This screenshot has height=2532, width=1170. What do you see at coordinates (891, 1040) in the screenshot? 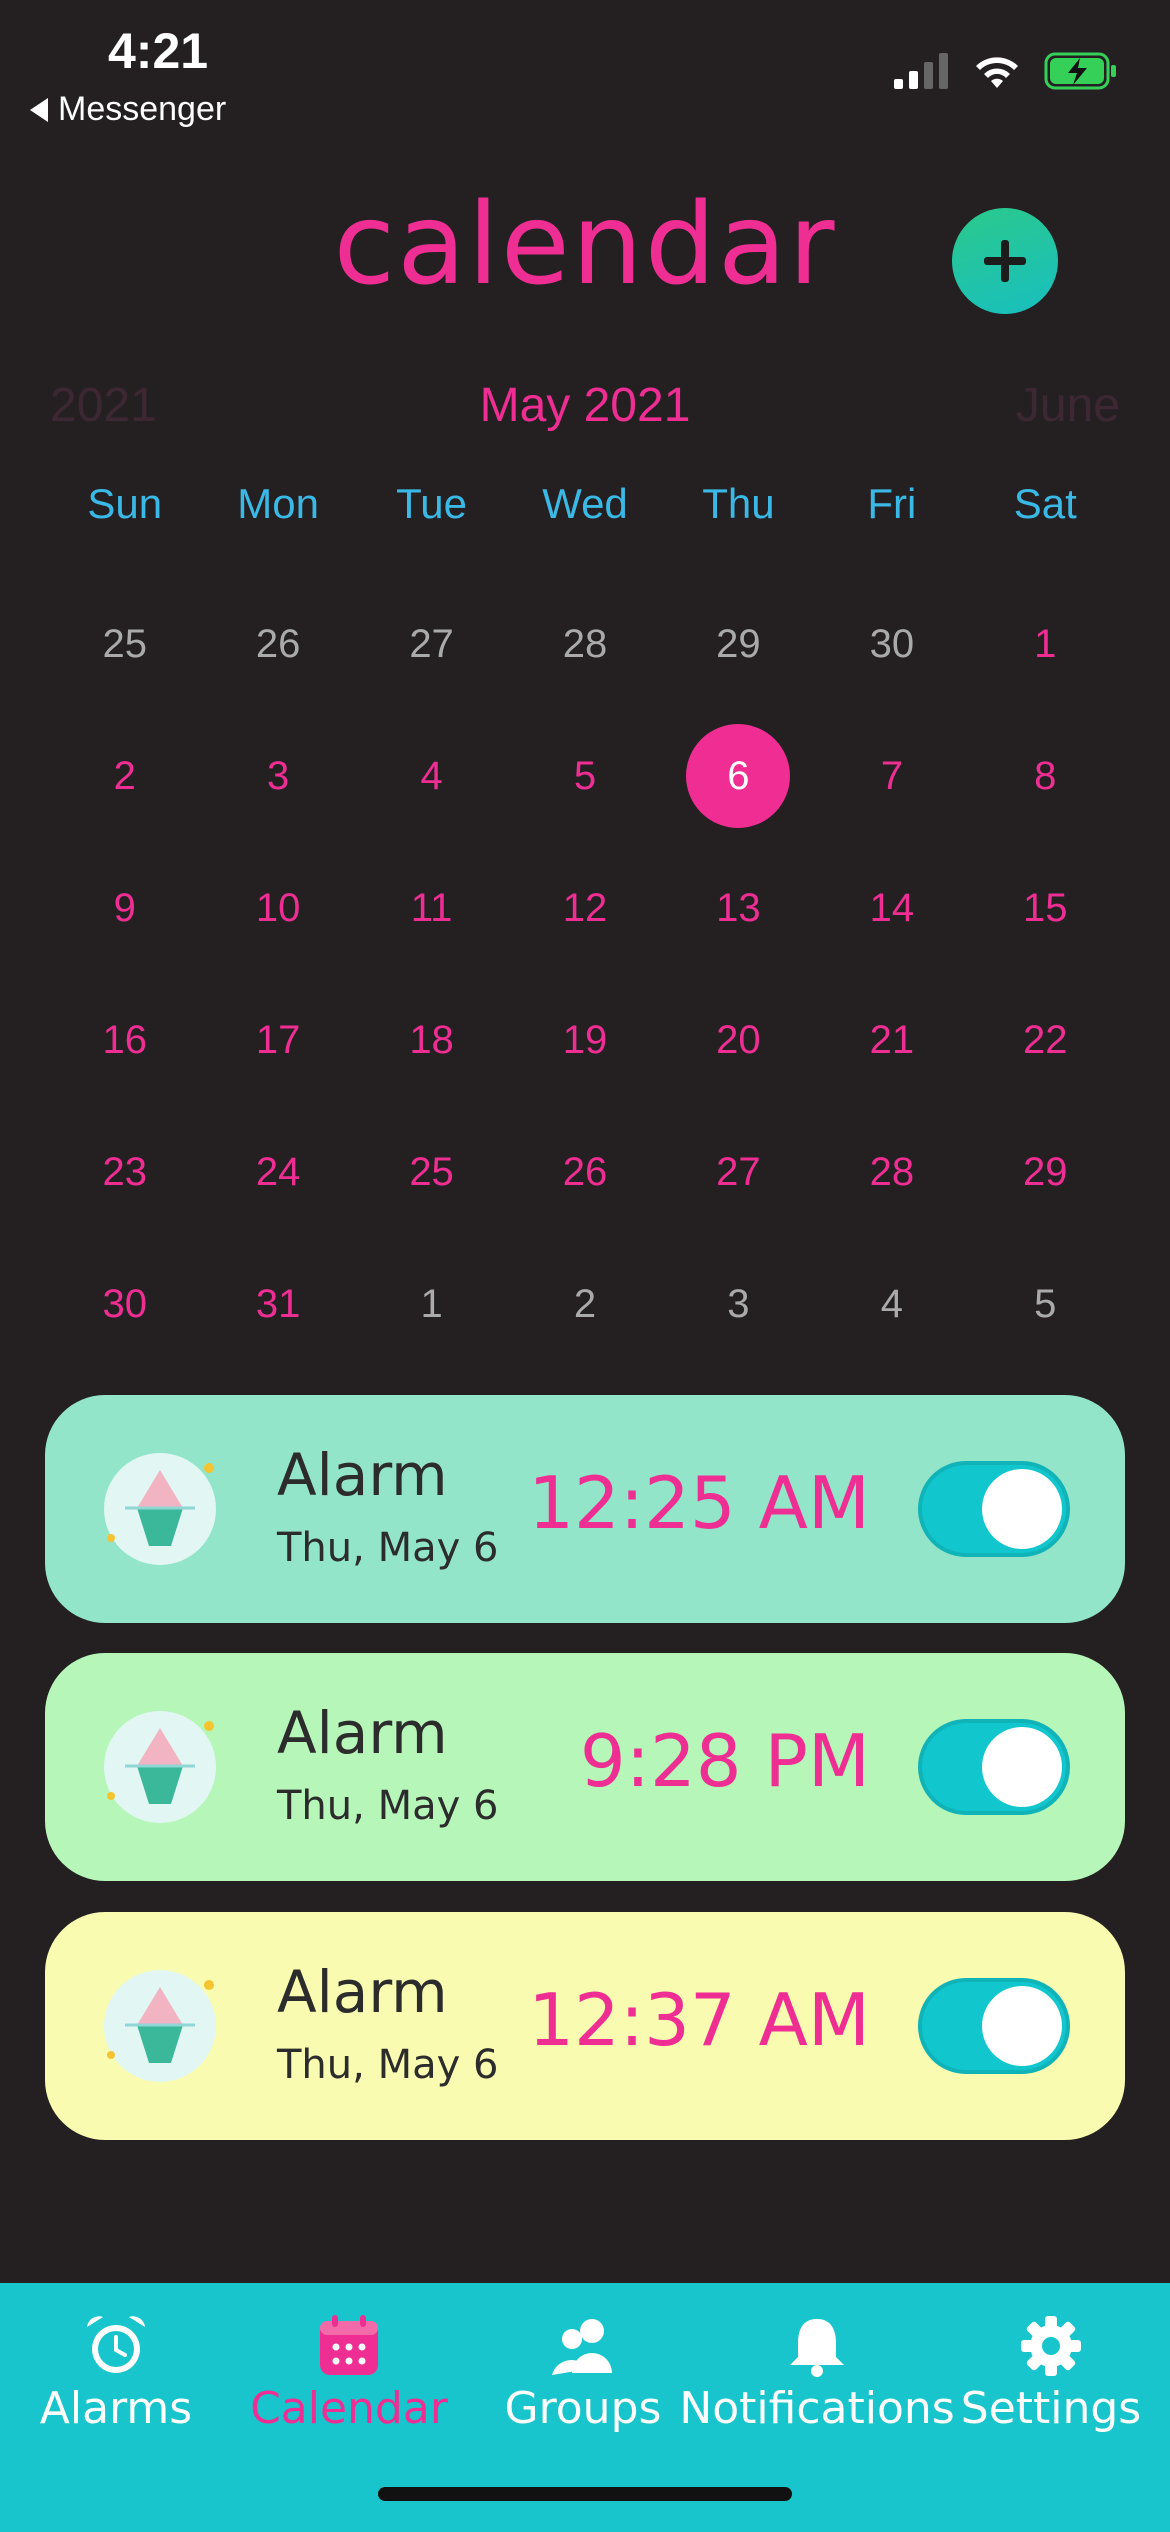
I see `calendar-day: 21` at bounding box center [891, 1040].